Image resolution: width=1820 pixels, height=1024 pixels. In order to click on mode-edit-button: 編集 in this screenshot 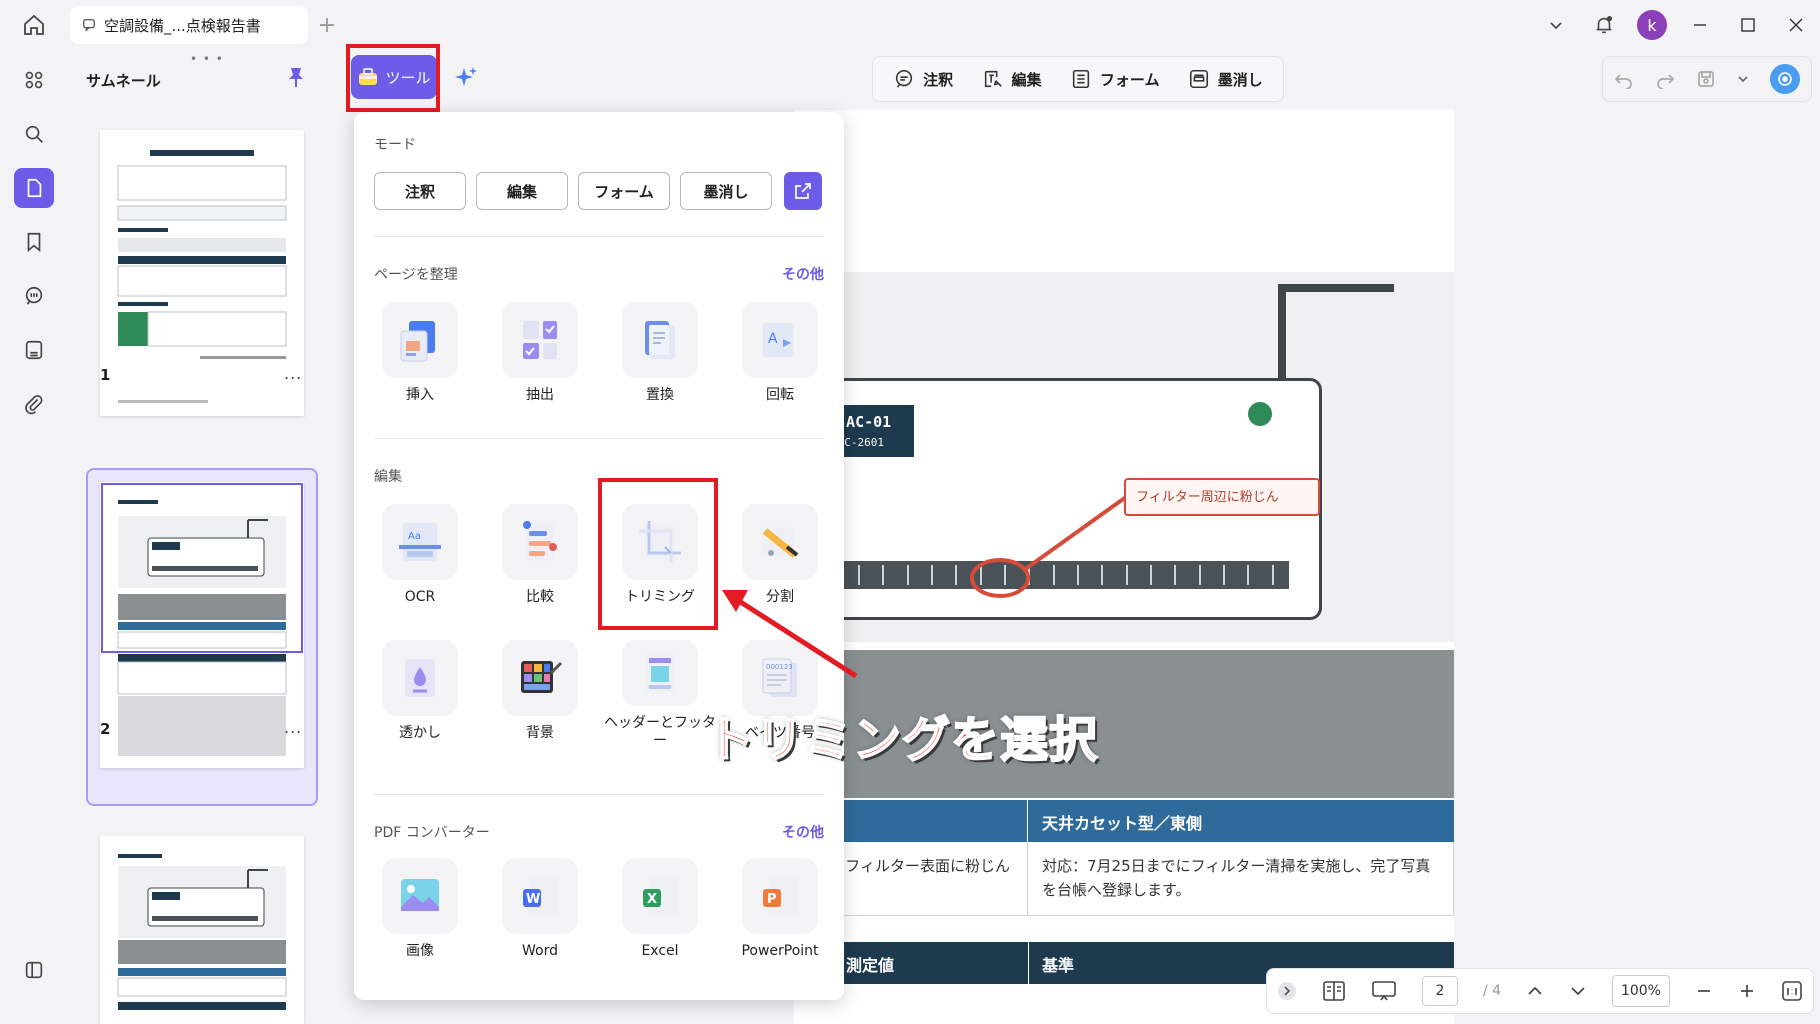, I will do `click(1012, 79)`.